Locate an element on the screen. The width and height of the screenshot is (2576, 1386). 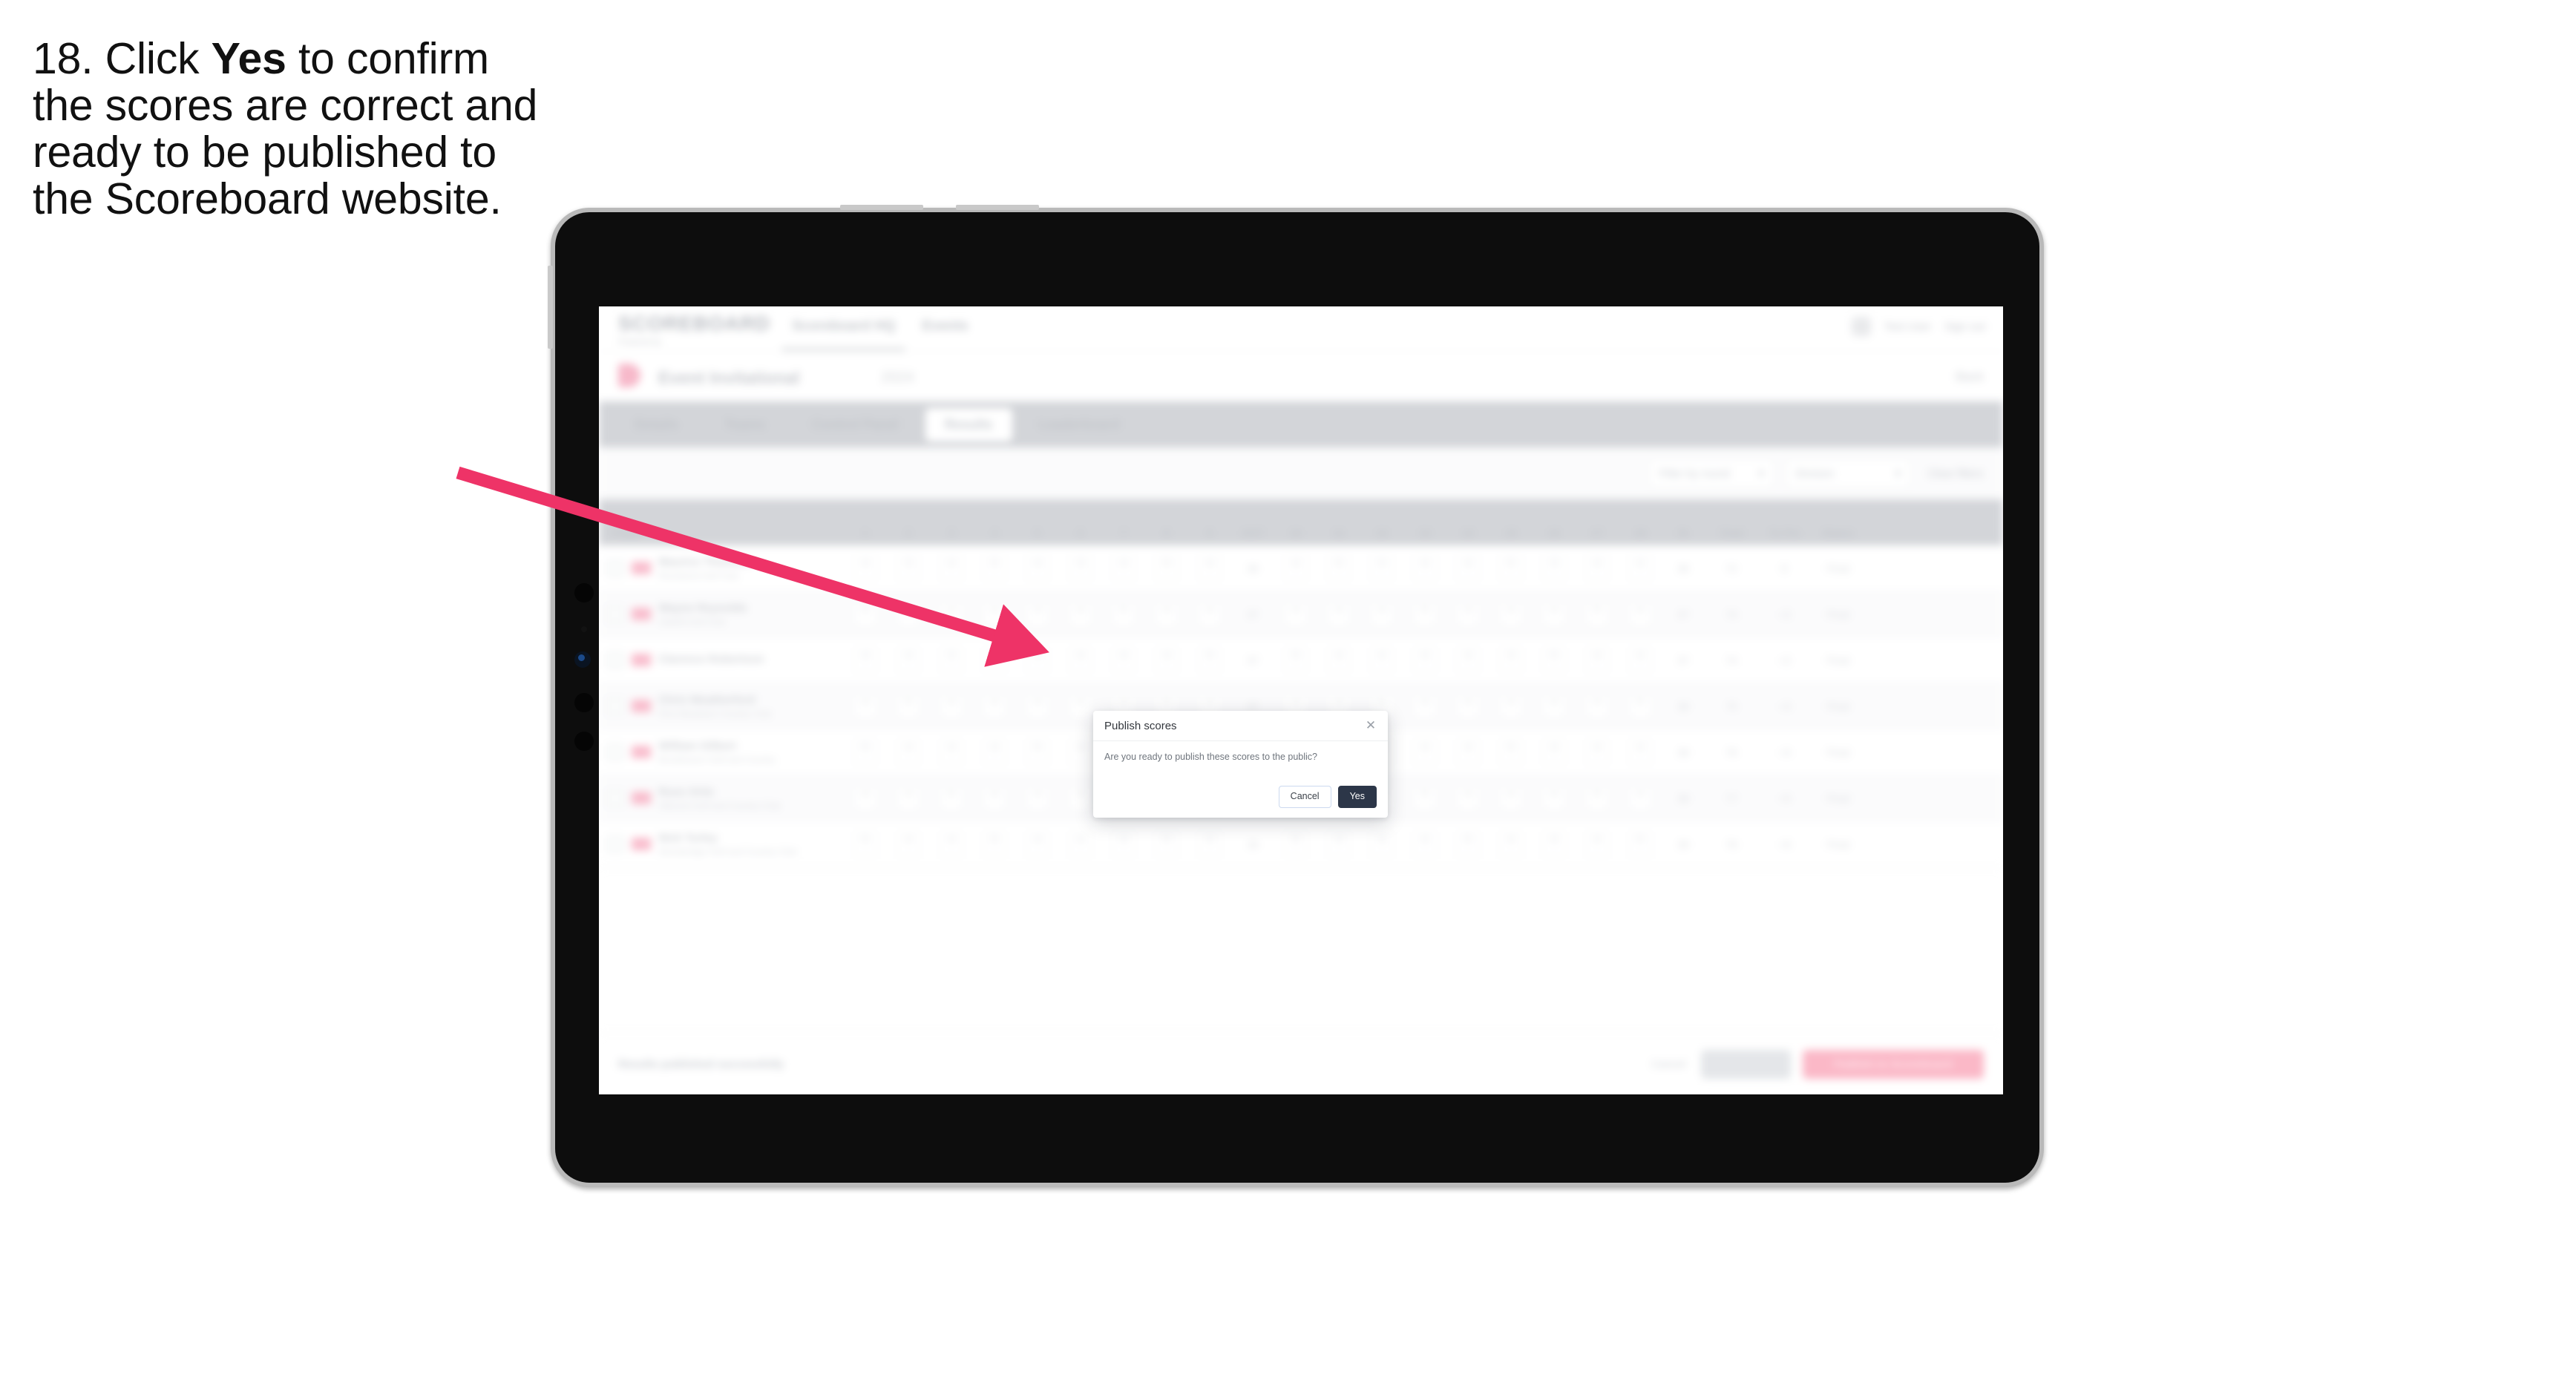
volume-up-button is located at coordinates (881, 207).